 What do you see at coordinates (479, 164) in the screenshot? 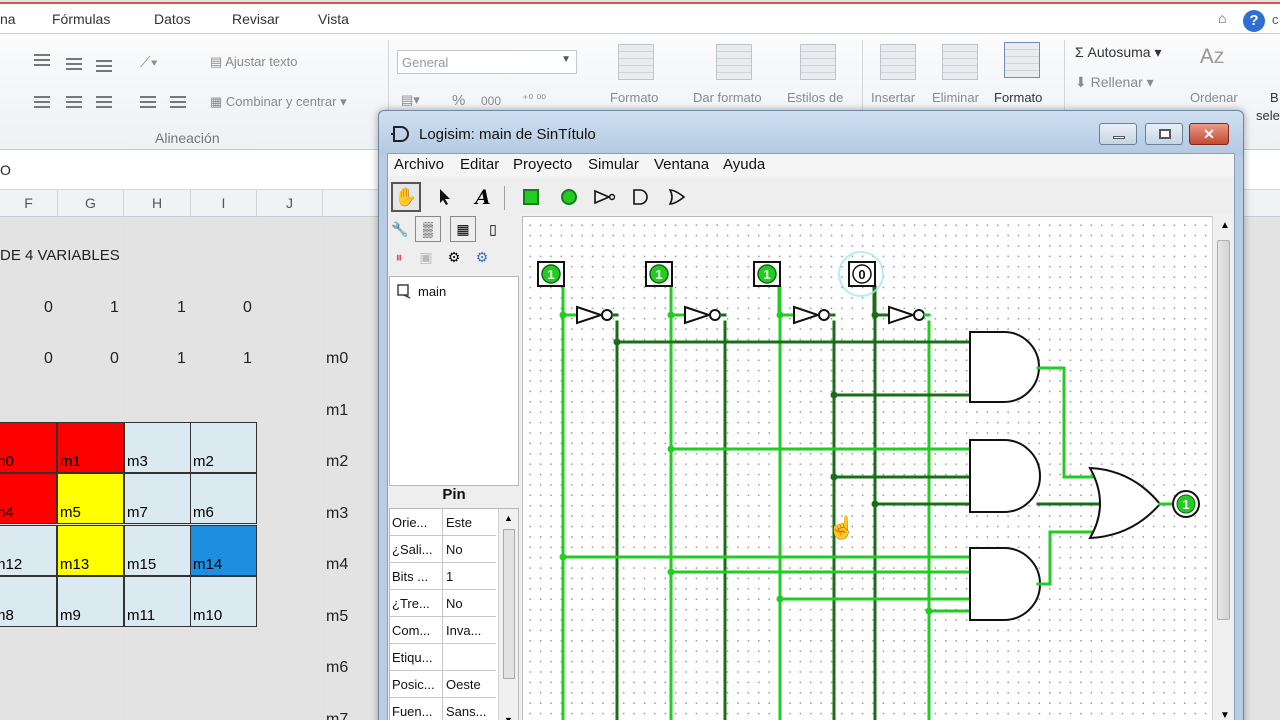
I see `menu-editar: Editar` at bounding box center [479, 164].